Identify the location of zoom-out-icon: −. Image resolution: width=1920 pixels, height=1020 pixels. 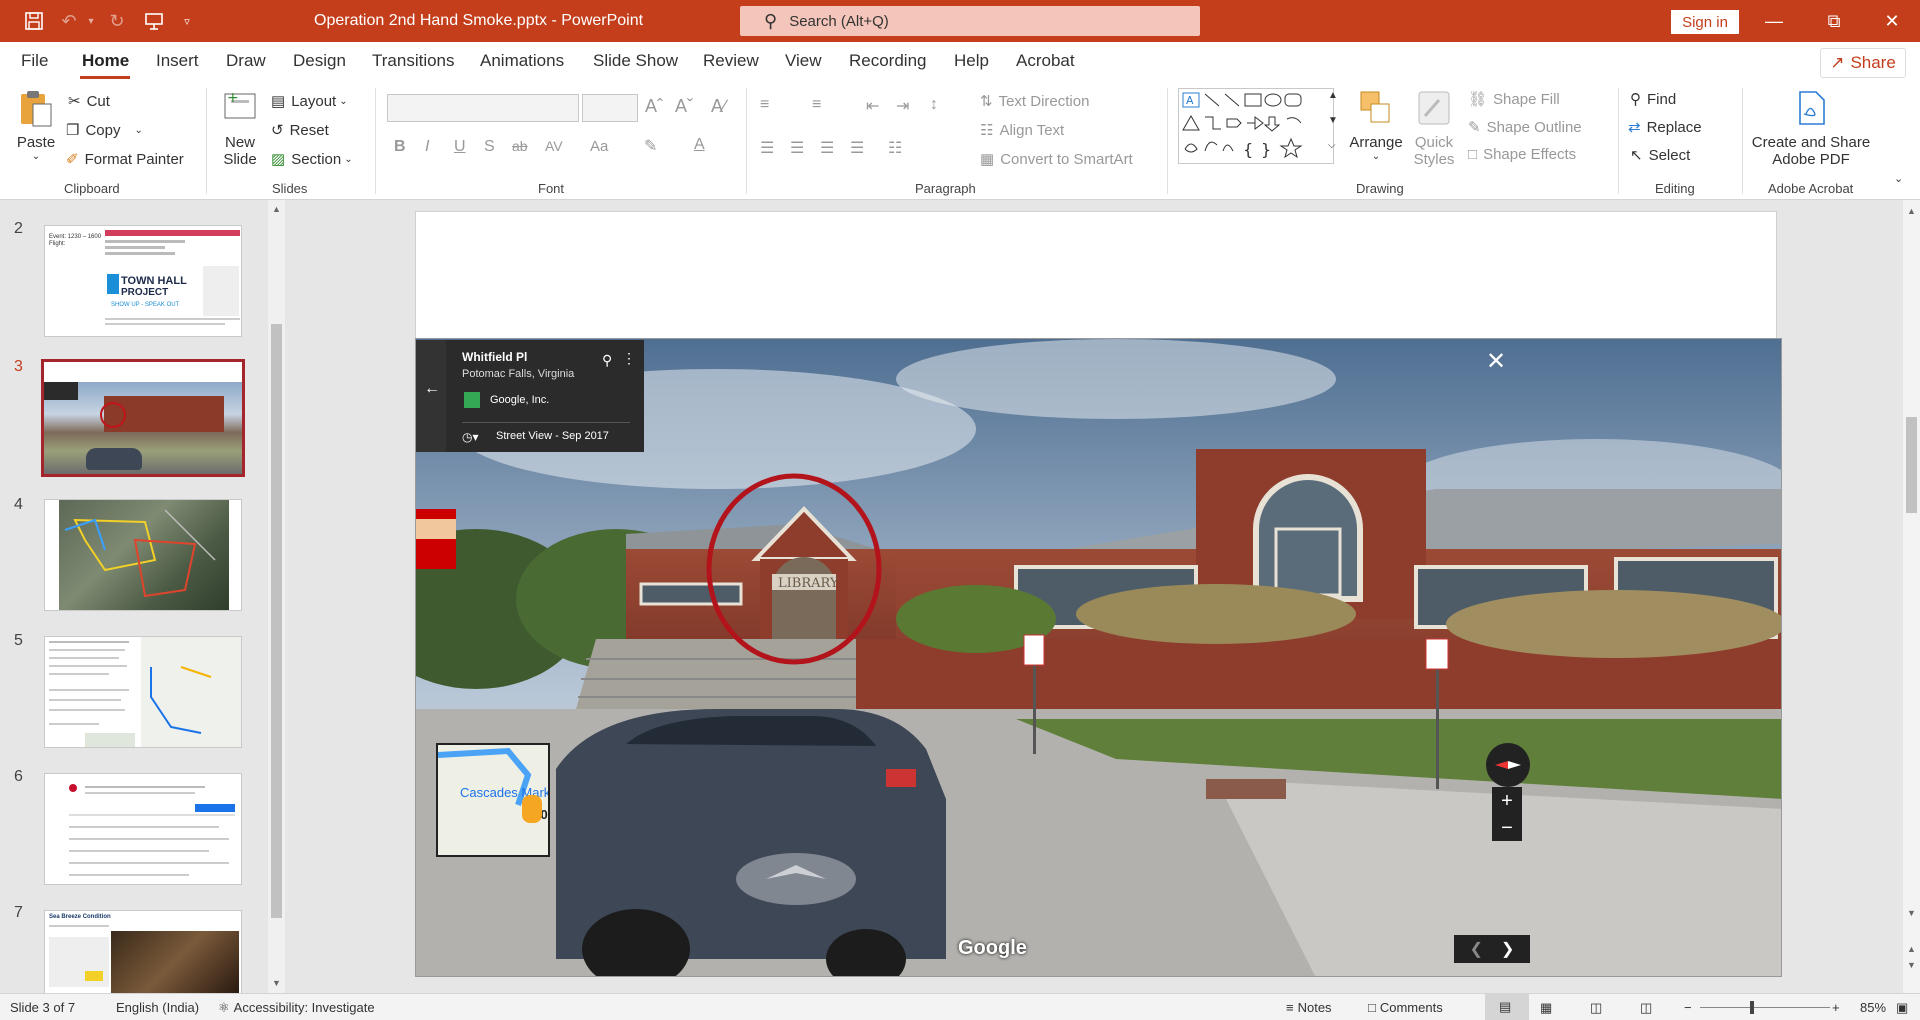
(1507, 828).